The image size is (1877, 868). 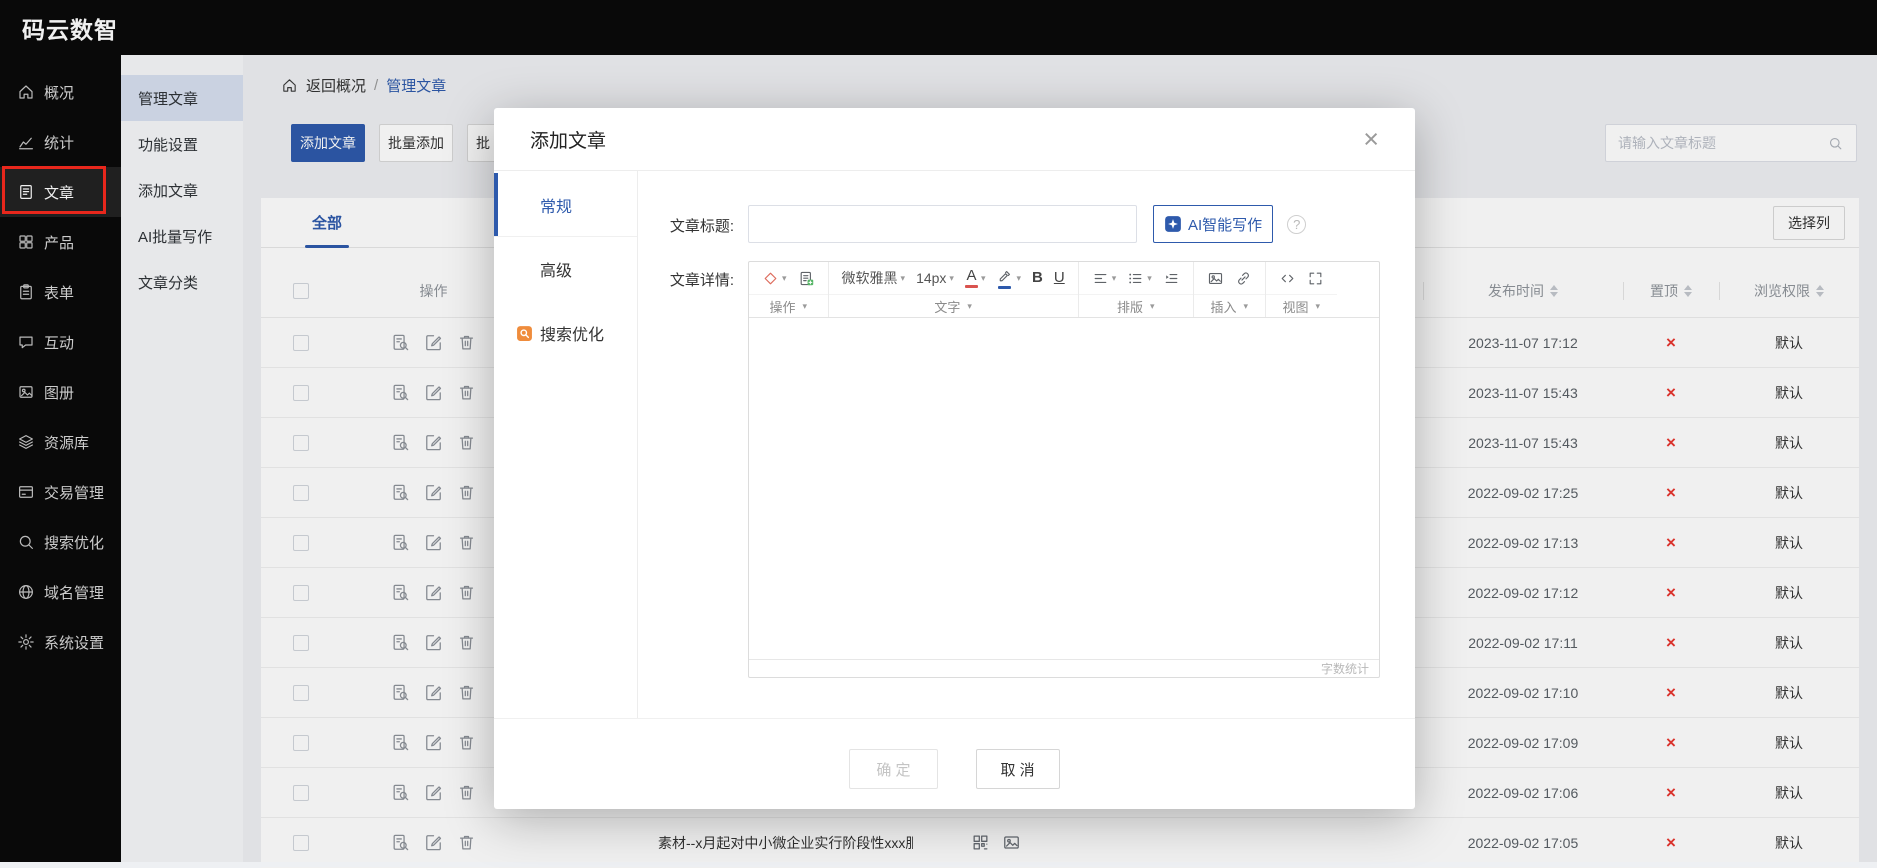 What do you see at coordinates (701, 226) in the screenshot?
I see `article-title-label: 文章标题:` at bounding box center [701, 226].